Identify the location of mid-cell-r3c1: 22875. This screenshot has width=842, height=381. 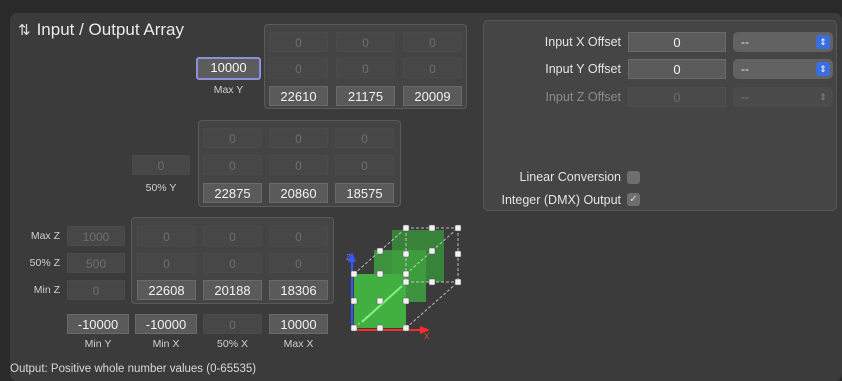
(232, 193).